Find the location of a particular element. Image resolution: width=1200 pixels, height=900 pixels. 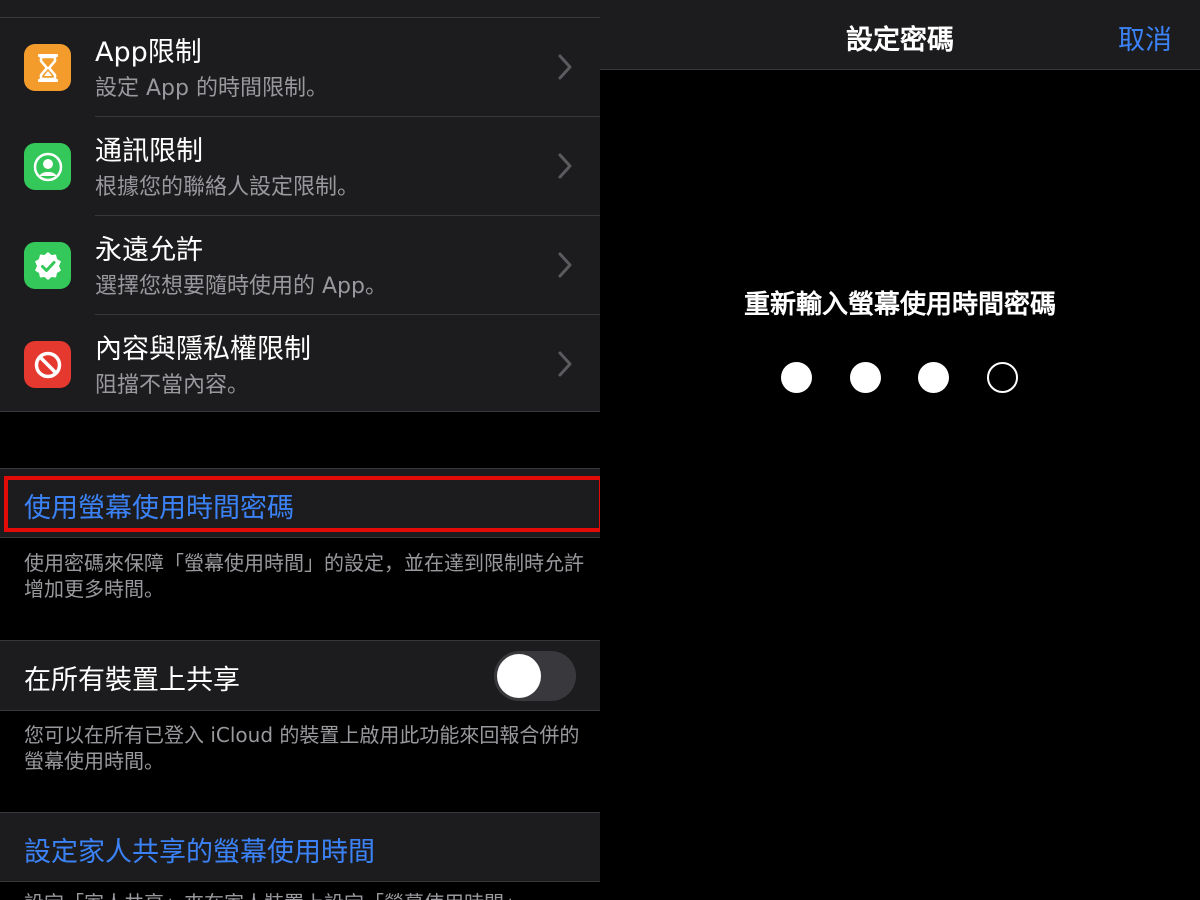

passcode-prompt: 重新輸入螢幕使用時間密碼 is located at coordinates (899, 305).